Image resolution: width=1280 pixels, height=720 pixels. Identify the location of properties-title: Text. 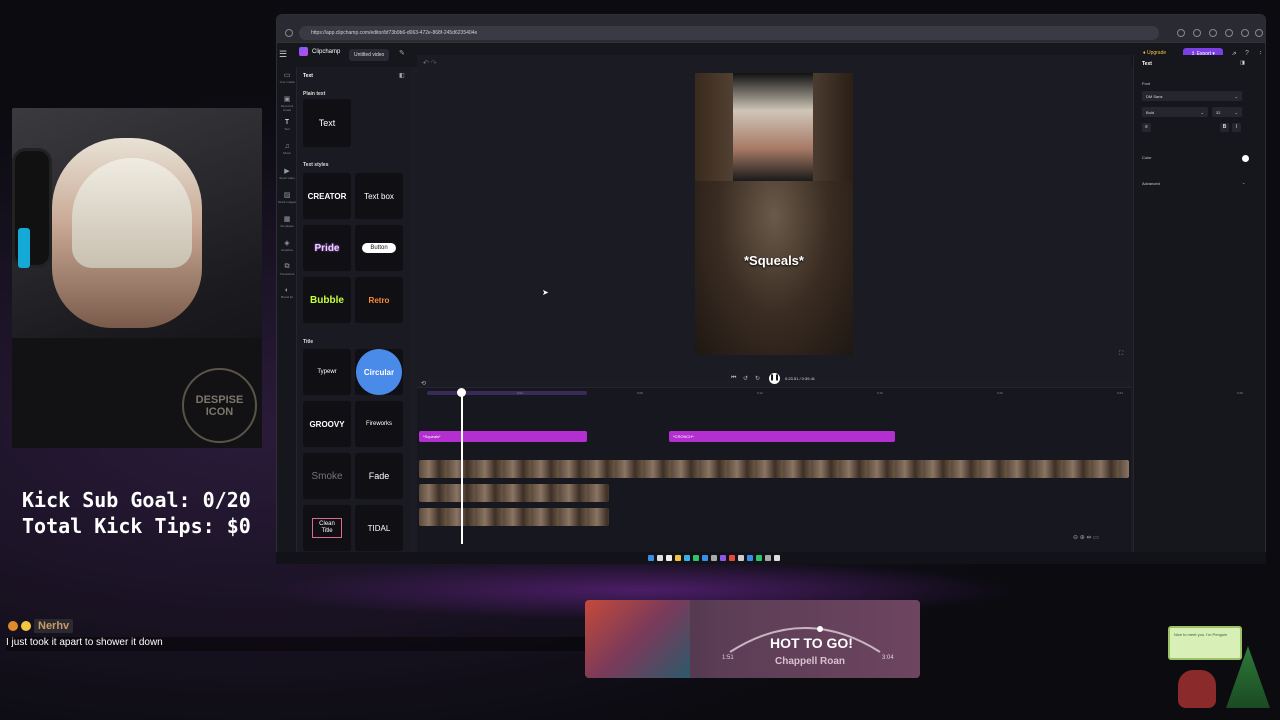
(1147, 64).